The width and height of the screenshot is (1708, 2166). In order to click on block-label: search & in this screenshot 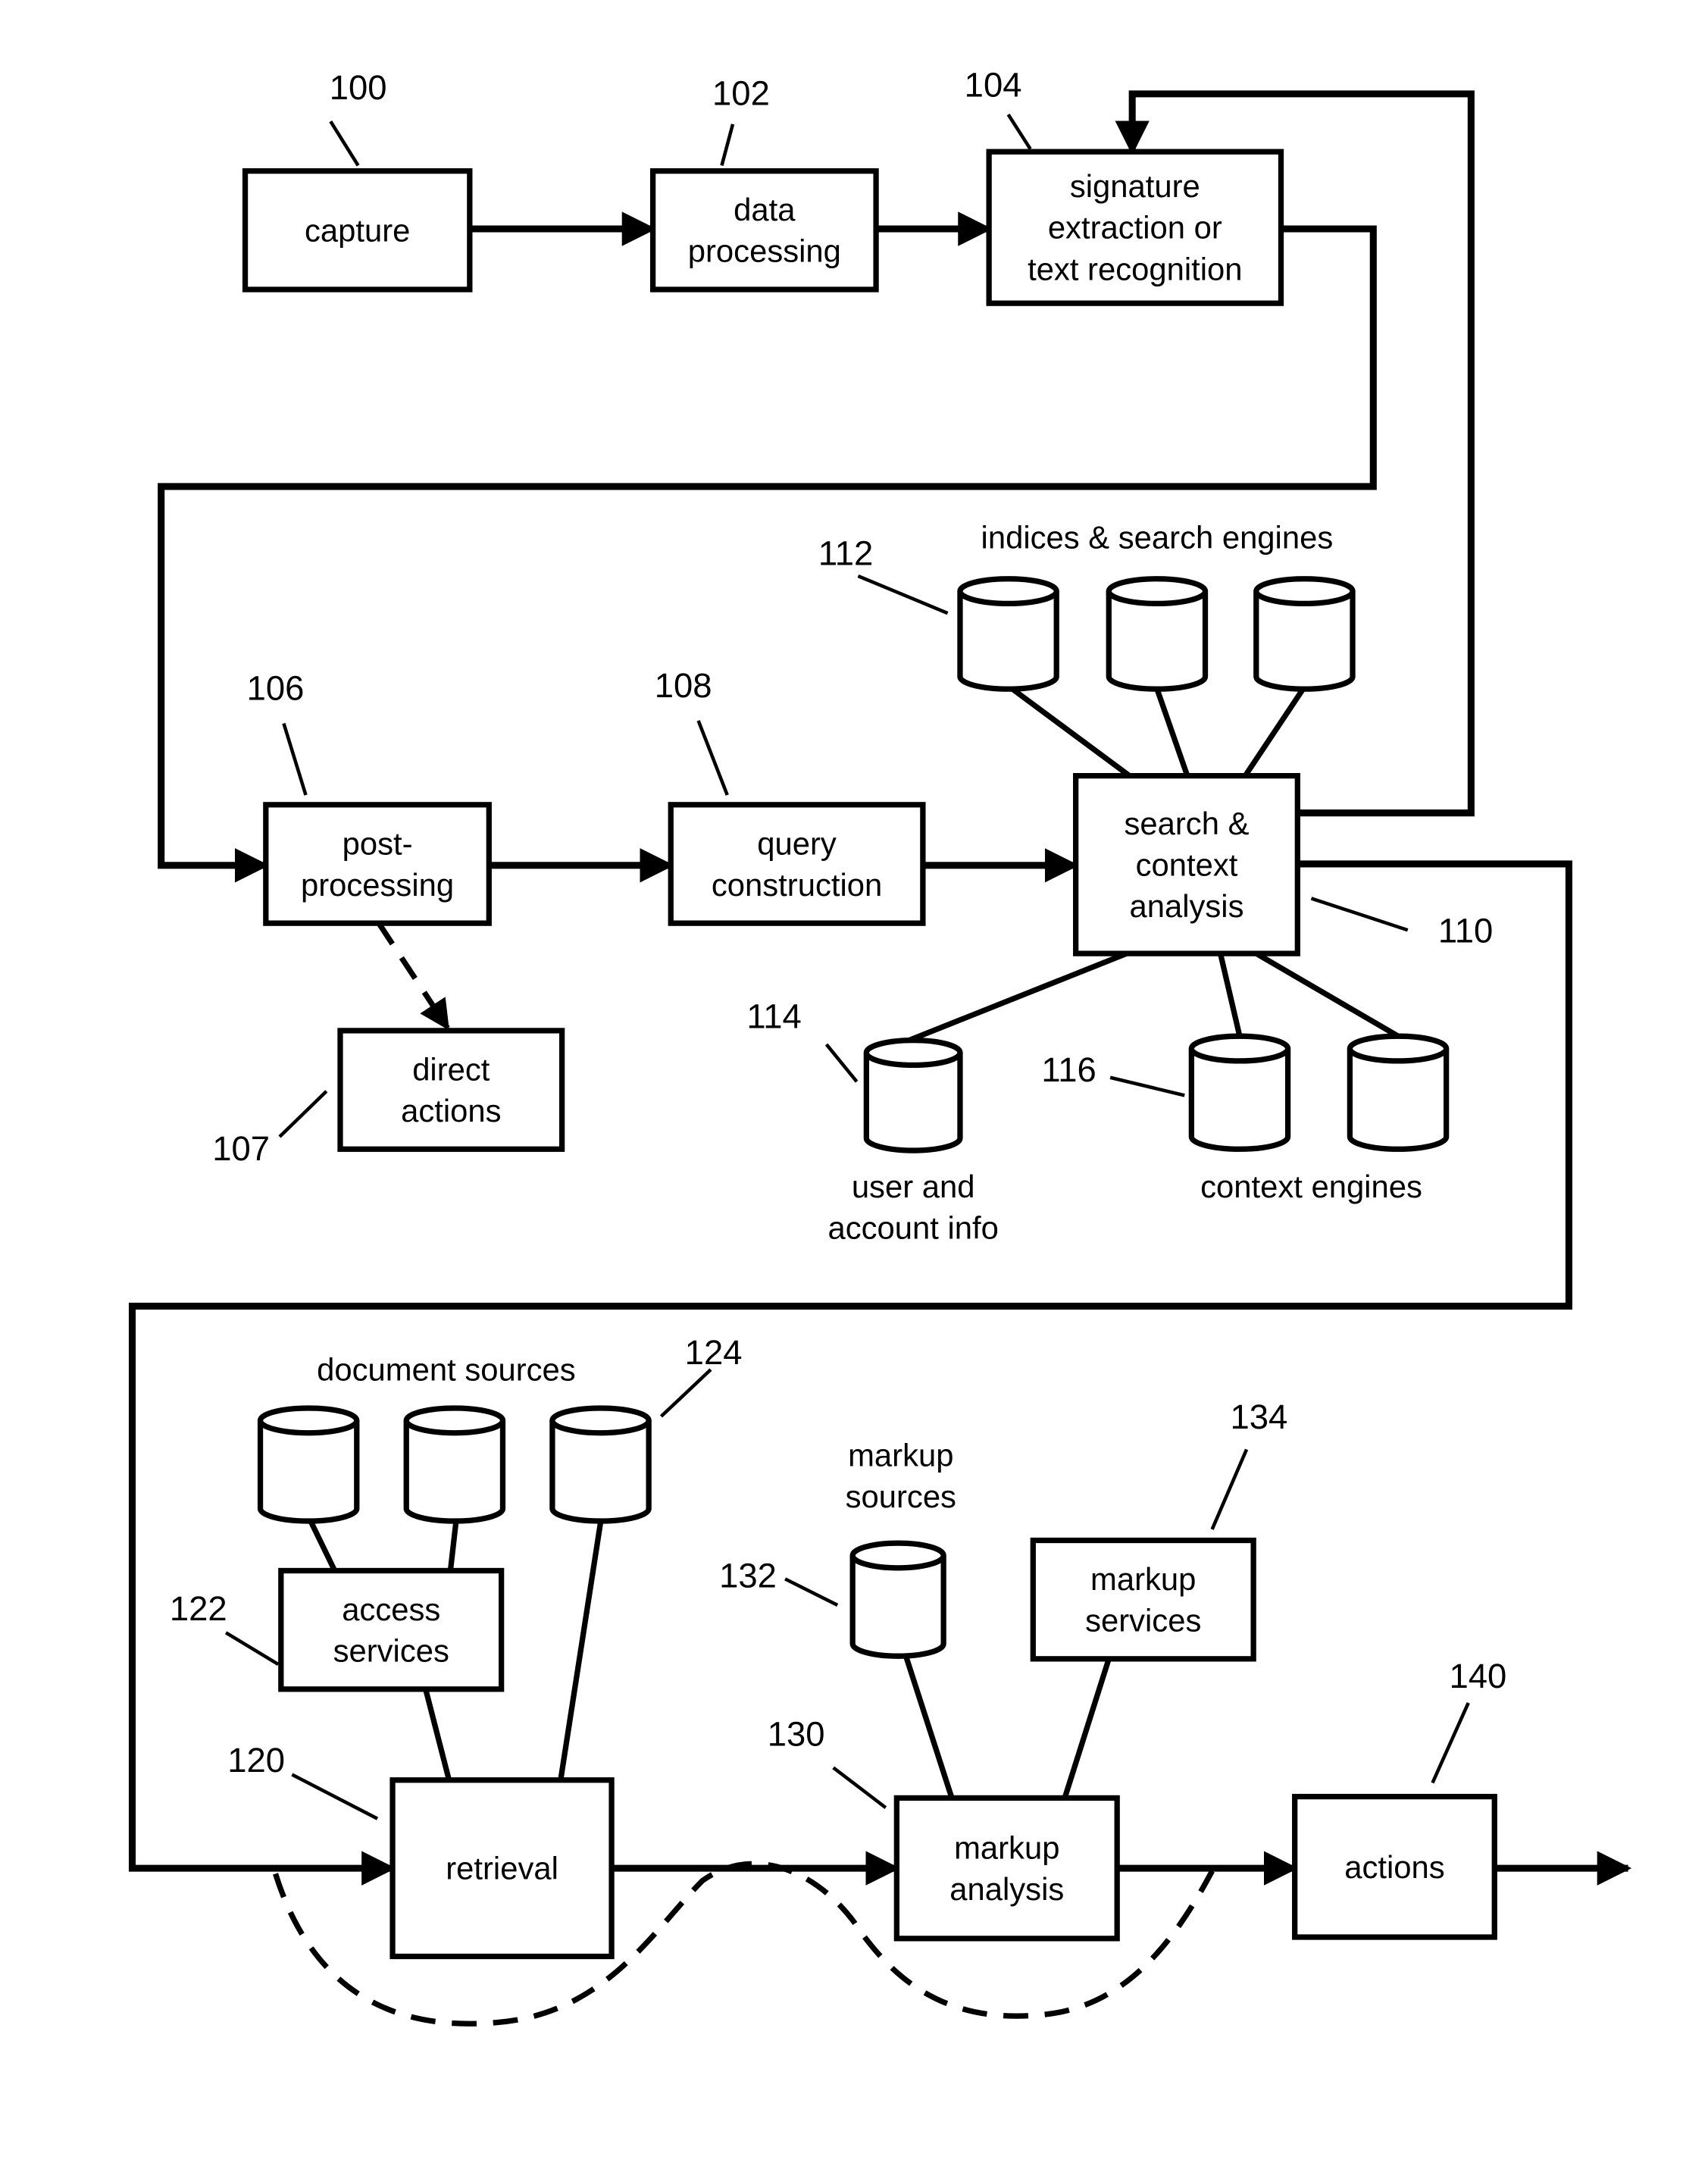, I will do `click(1187, 823)`.